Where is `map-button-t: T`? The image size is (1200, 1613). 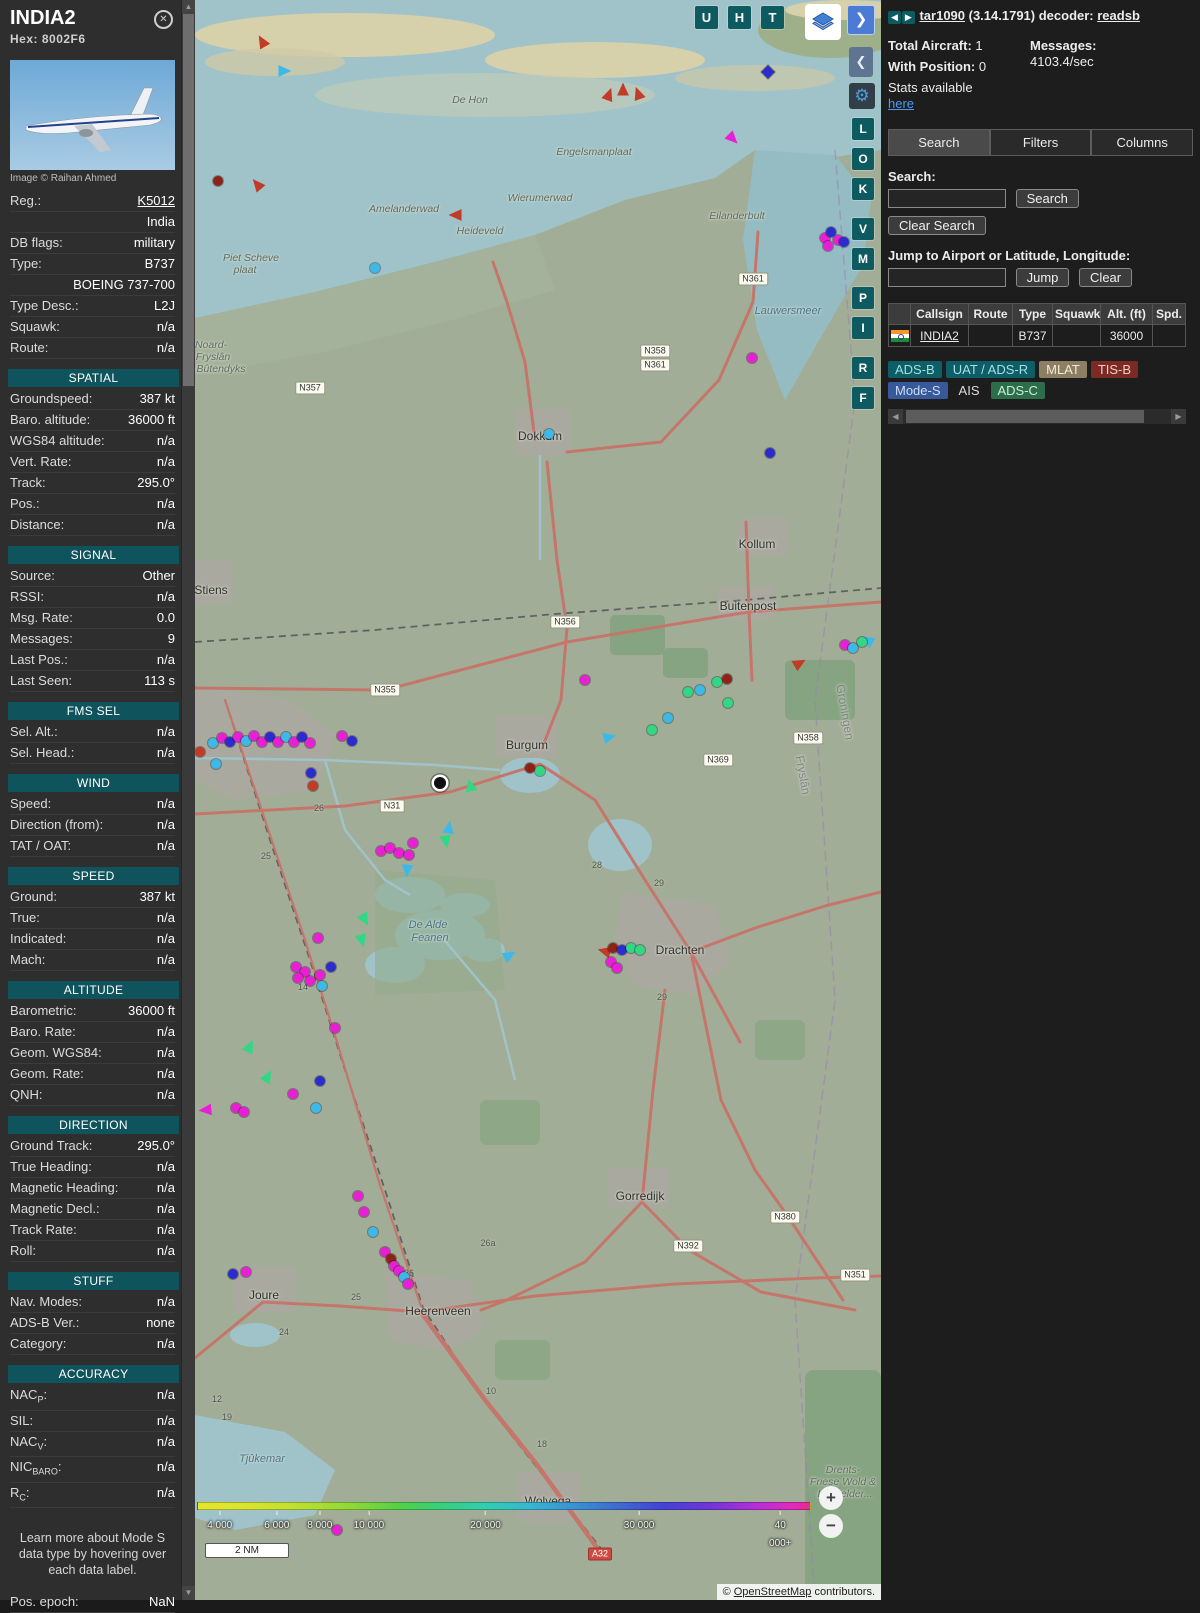 map-button-t: T is located at coordinates (772, 17).